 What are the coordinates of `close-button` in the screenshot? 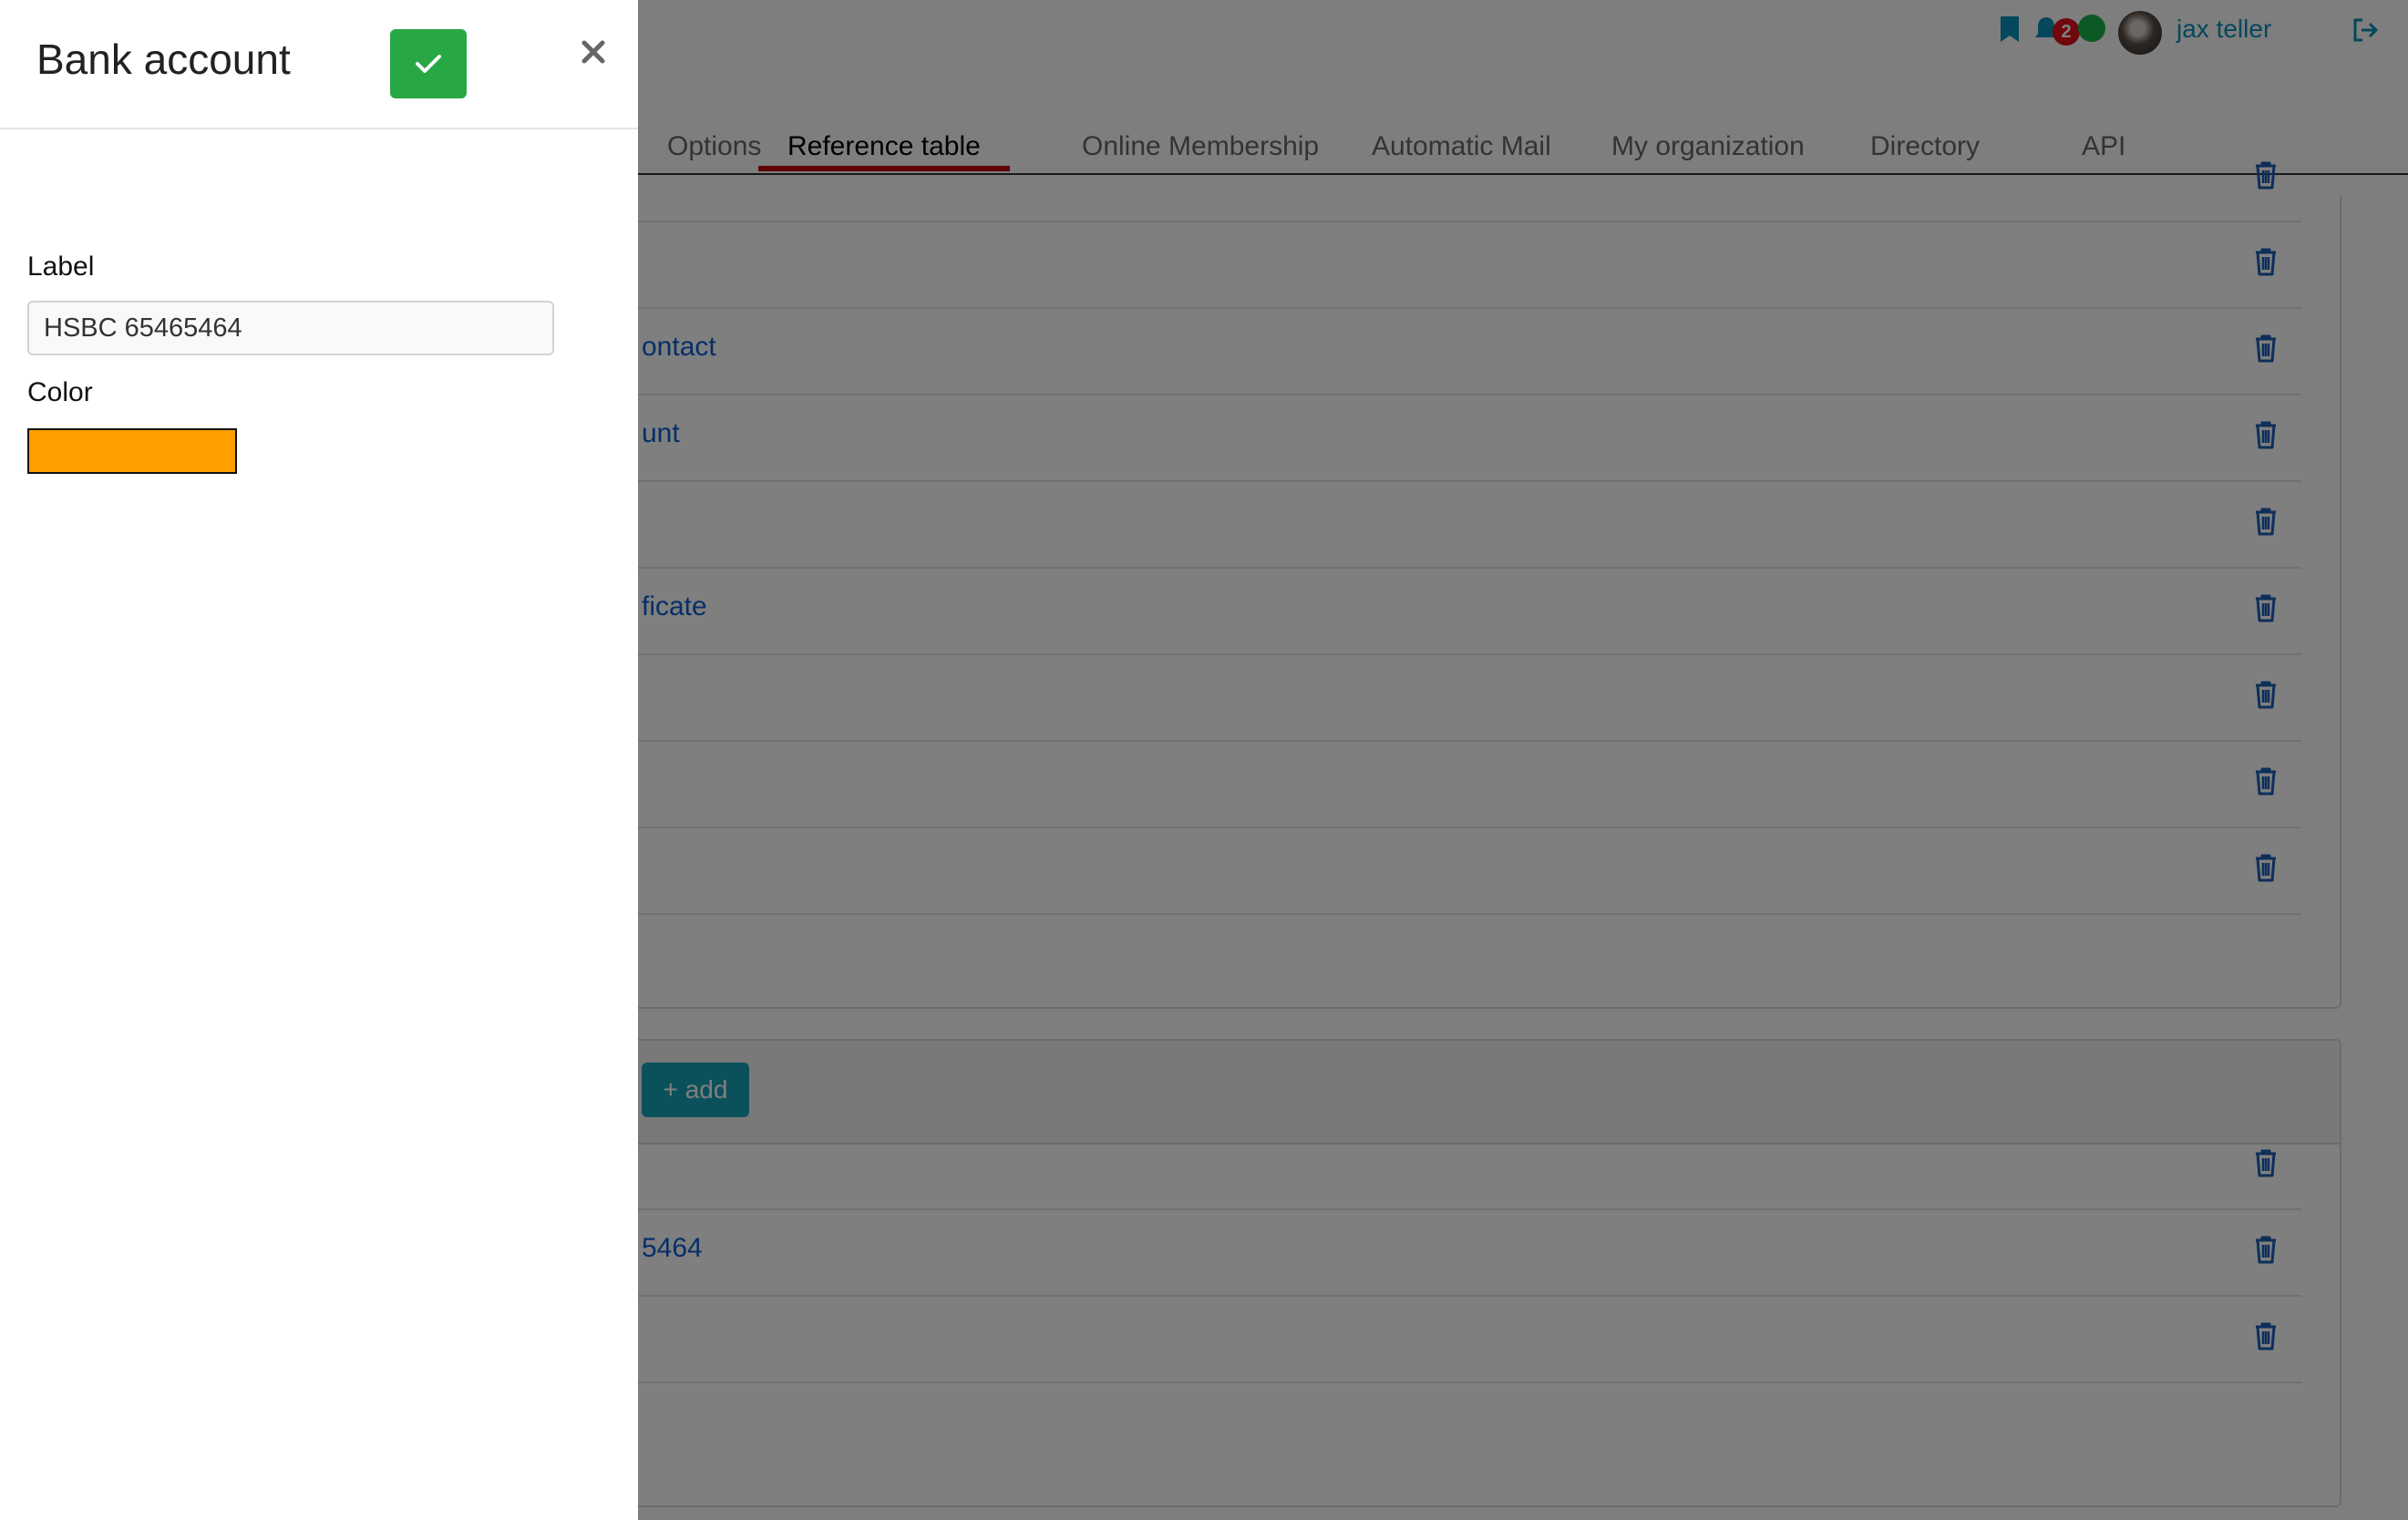 It's located at (595, 52).